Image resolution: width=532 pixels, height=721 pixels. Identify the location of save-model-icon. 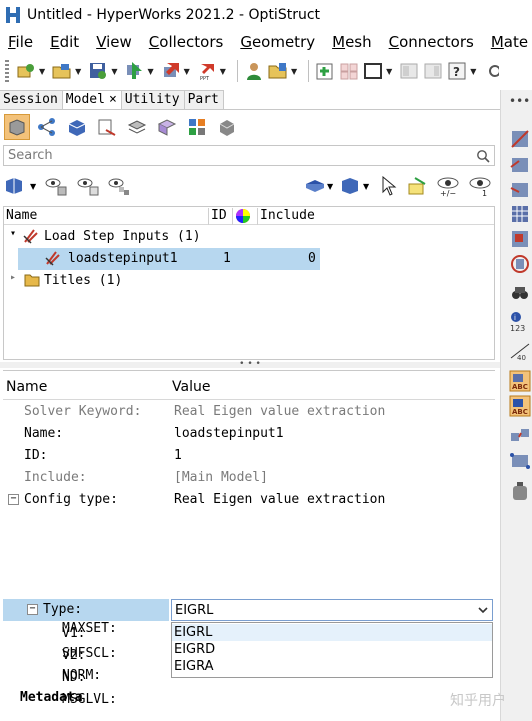
(98, 71).